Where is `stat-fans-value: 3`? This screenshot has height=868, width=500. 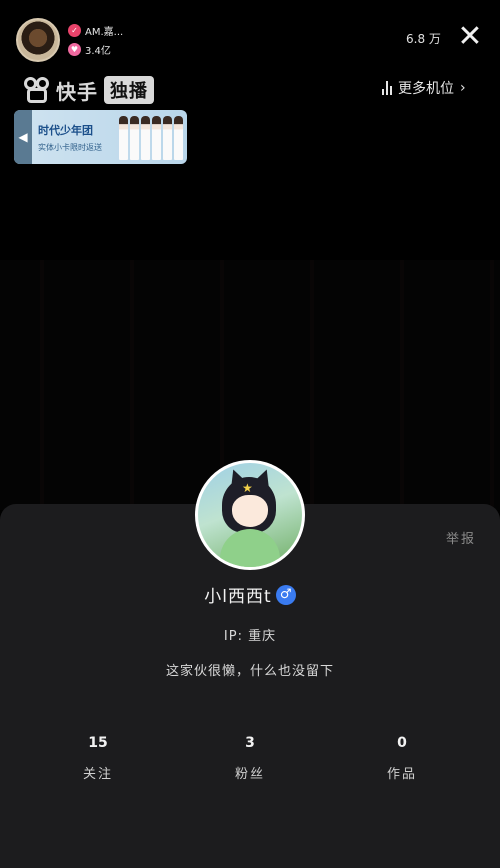
stat-fans-value: 3 is located at coordinates (250, 743).